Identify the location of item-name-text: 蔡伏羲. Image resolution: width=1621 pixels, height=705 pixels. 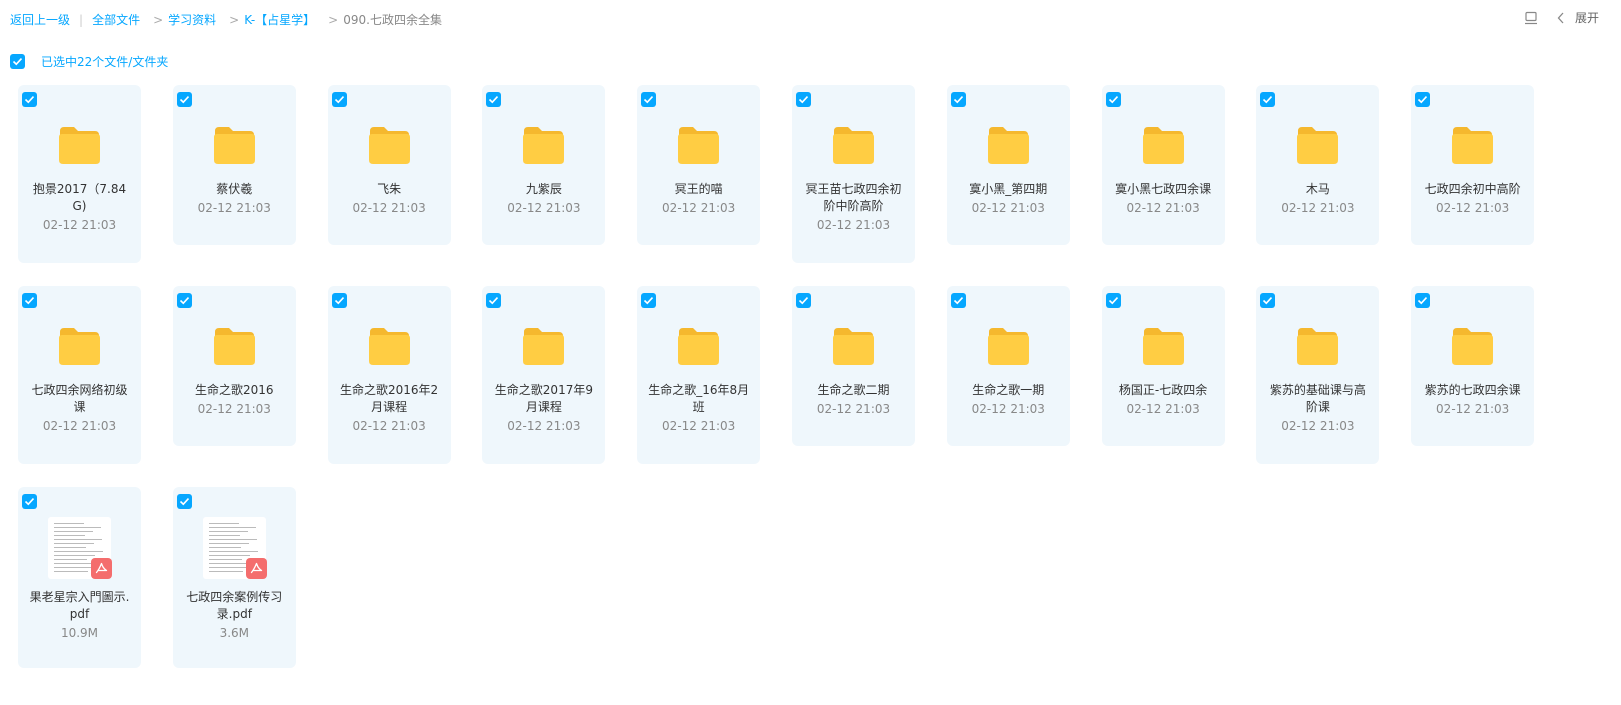
(234, 189).